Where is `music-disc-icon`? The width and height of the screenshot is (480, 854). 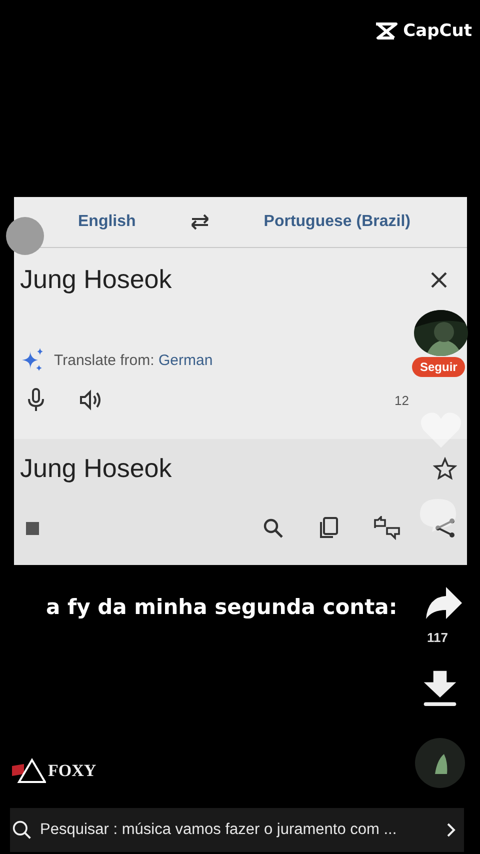 music-disc-icon is located at coordinates (440, 763).